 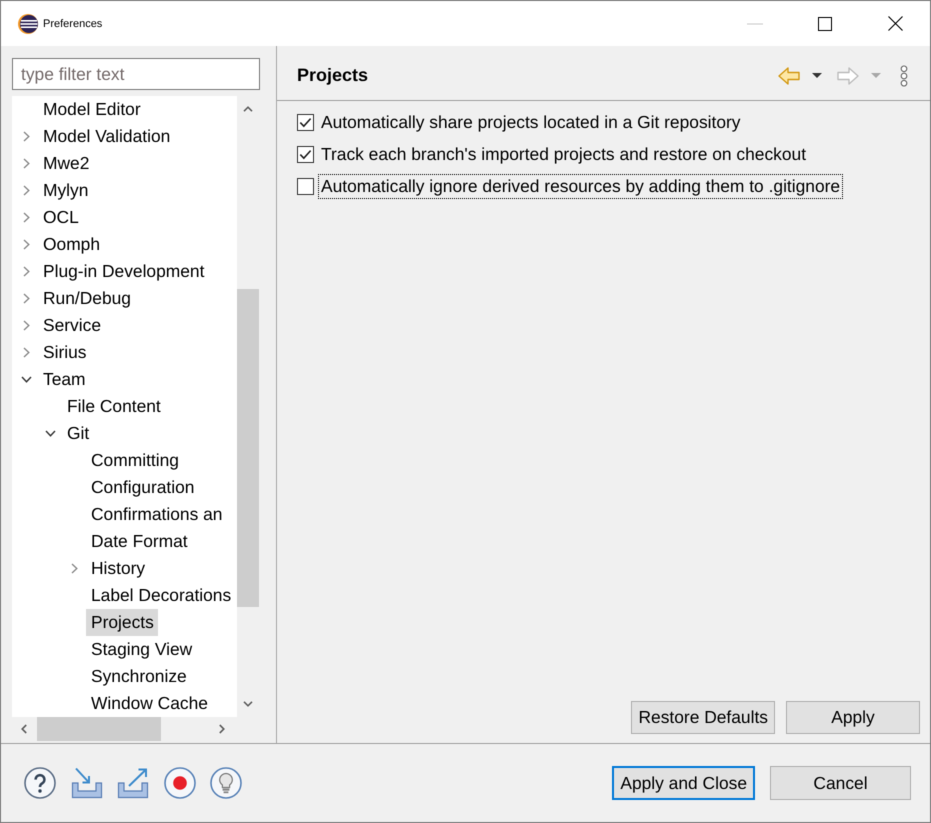 I want to click on tree-item: Mwe2, so click(x=66, y=163).